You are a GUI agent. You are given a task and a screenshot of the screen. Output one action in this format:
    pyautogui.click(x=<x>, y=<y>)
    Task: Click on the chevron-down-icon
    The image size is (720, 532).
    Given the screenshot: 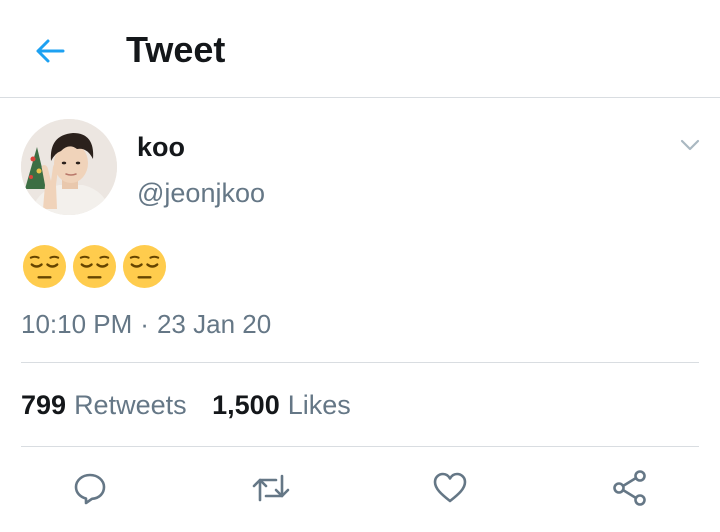 What is the action you would take?
    pyautogui.click(x=690, y=145)
    